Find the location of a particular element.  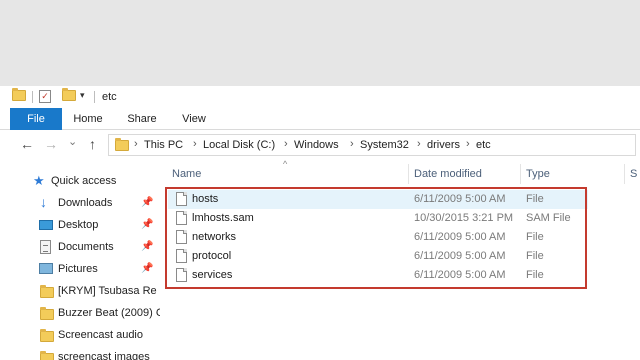

nav-item-label: Documents is located at coordinates (86, 247).